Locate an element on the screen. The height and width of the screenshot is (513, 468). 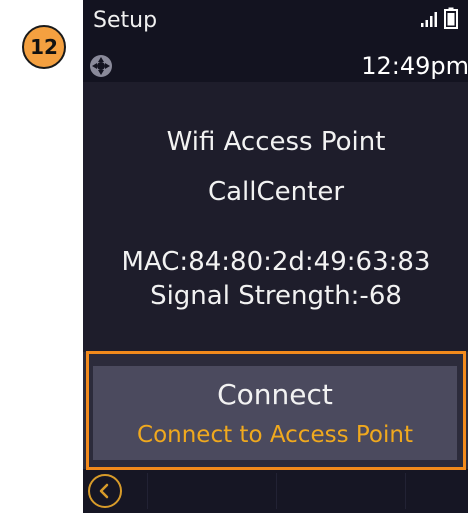
app-title: Setup is located at coordinates (125, 20).